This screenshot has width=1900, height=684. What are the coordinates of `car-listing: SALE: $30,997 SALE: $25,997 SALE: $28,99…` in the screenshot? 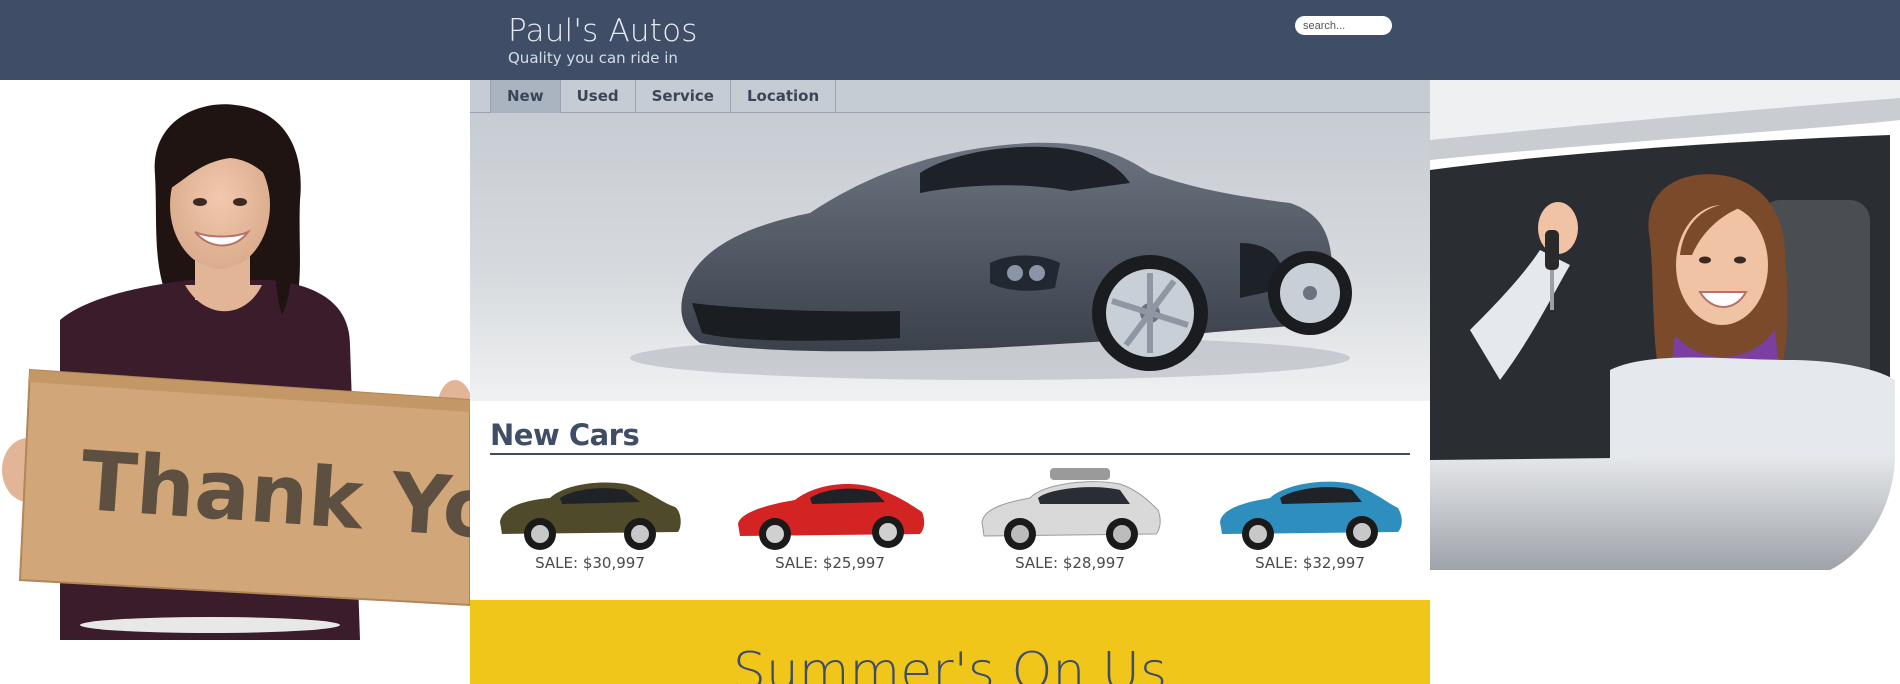 It's located at (950, 515).